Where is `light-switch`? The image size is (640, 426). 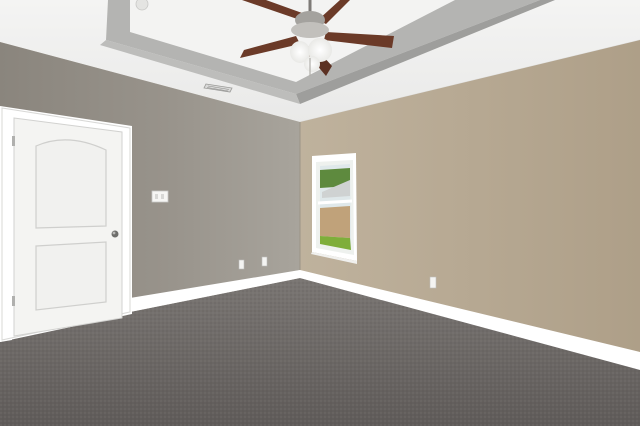
light-switch is located at coordinates (160, 196).